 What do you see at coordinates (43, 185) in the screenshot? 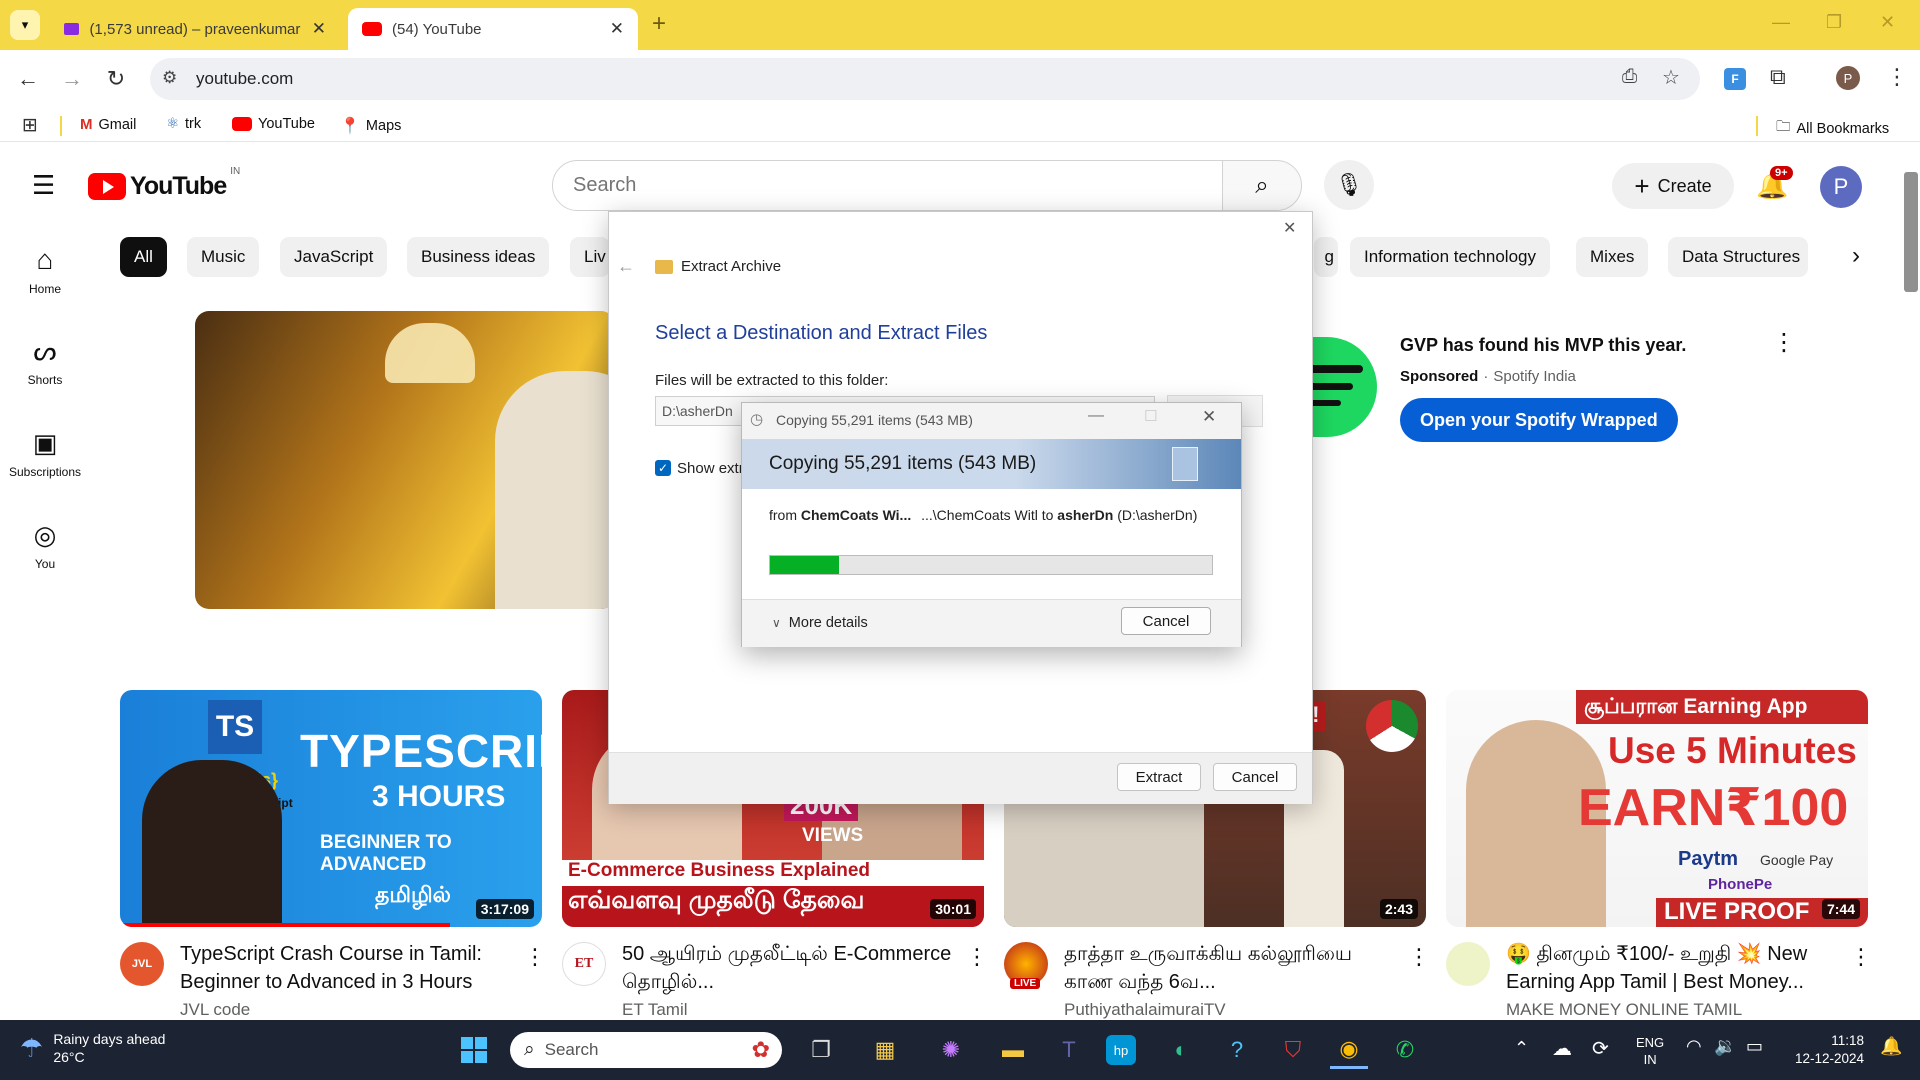
I see `hamburger-icon: ☰` at bounding box center [43, 185].